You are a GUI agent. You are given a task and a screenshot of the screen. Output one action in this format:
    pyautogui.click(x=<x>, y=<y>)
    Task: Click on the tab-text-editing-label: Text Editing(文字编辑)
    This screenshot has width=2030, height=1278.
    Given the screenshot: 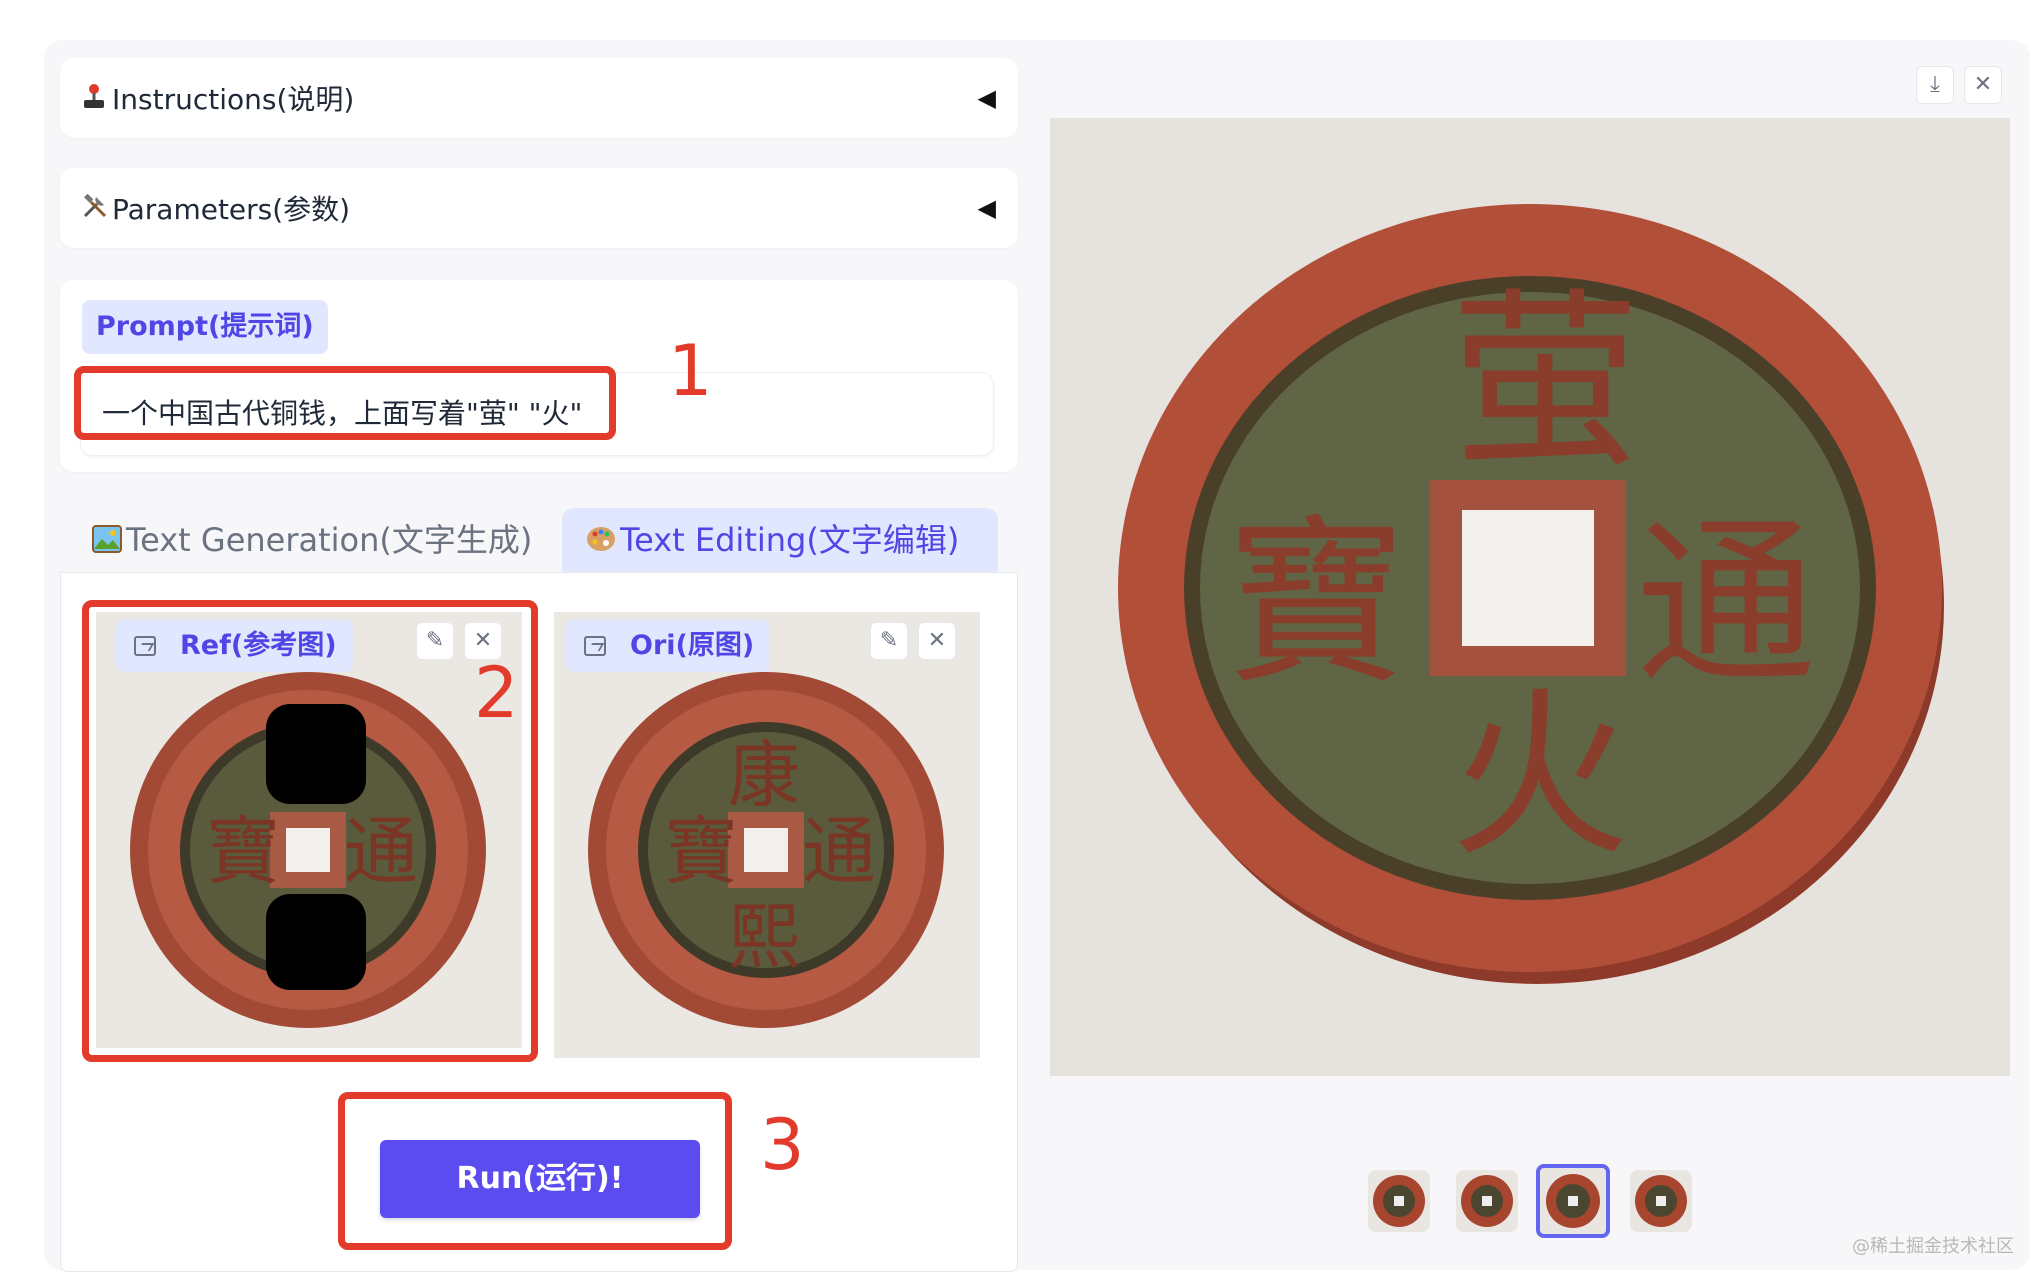 What is the action you would take?
    pyautogui.click(x=790, y=540)
    